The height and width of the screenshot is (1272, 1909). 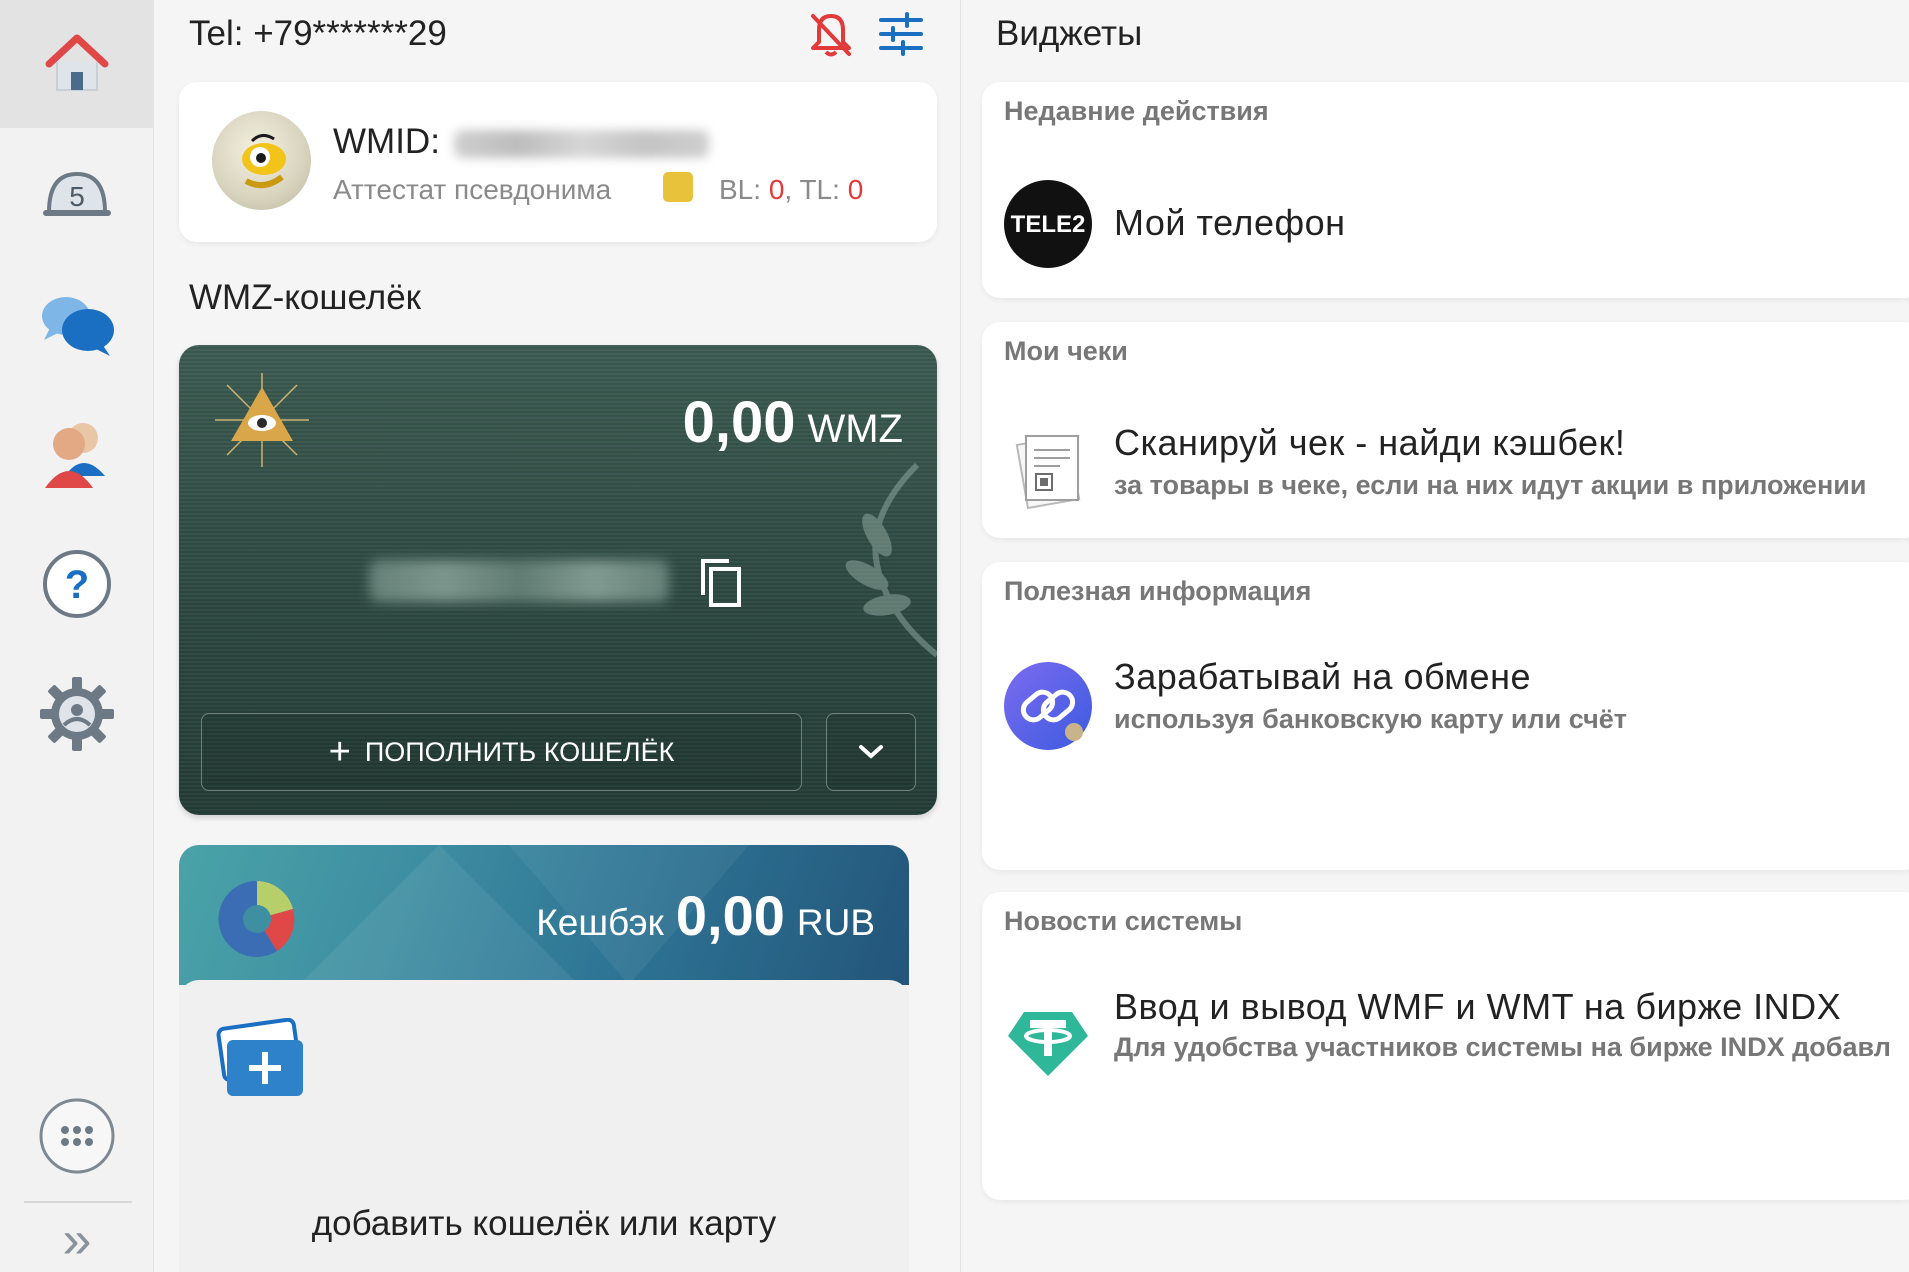 I want to click on profile-card: WMID: Аттестат псевдонима BL: 0, TL: 0, so click(x=558, y=162).